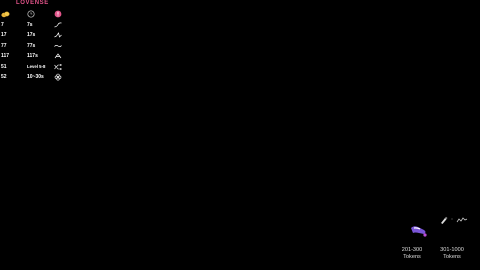 This screenshot has height=270, width=480. I want to click on table-row: 17 17s, so click(35, 35).